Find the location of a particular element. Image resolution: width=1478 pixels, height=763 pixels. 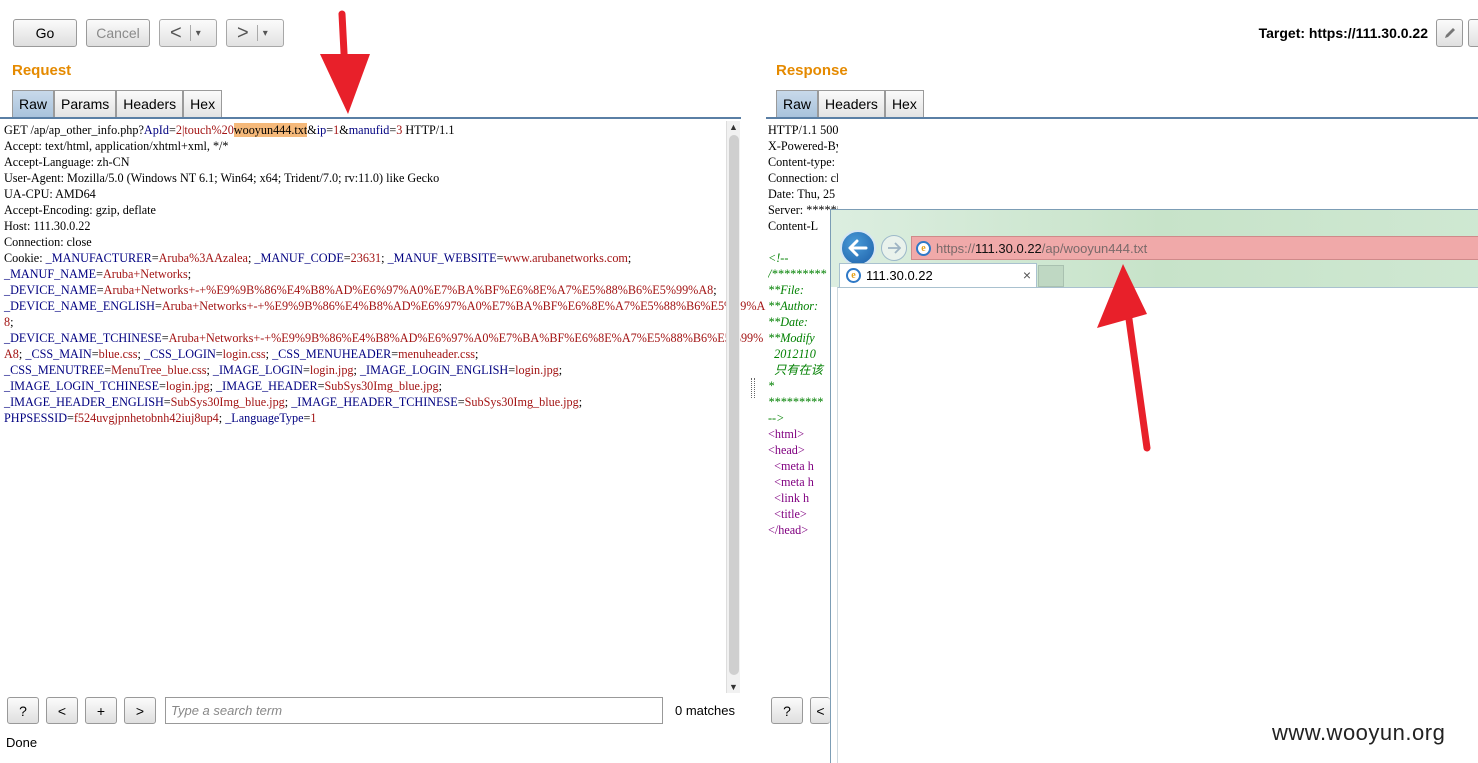

code-token: ********* is located at coordinates (795, 402).